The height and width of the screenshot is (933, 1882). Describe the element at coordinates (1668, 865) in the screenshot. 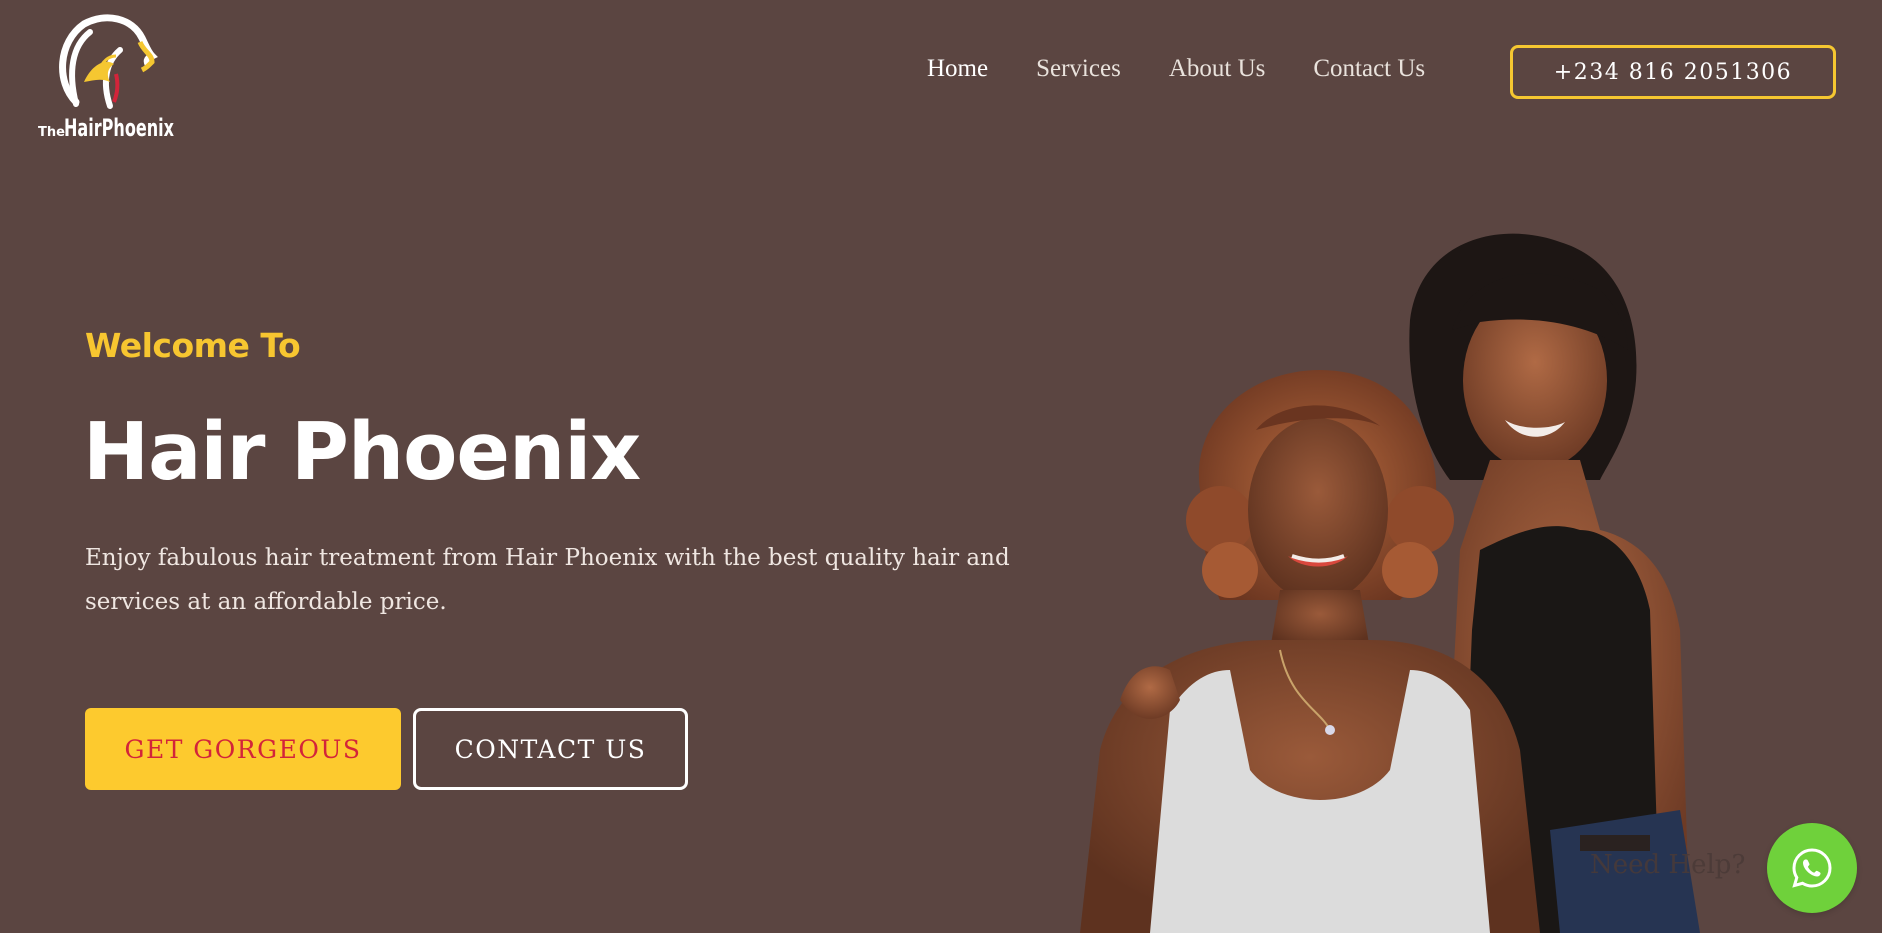

I see `need-help-label: Need Help?` at that location.